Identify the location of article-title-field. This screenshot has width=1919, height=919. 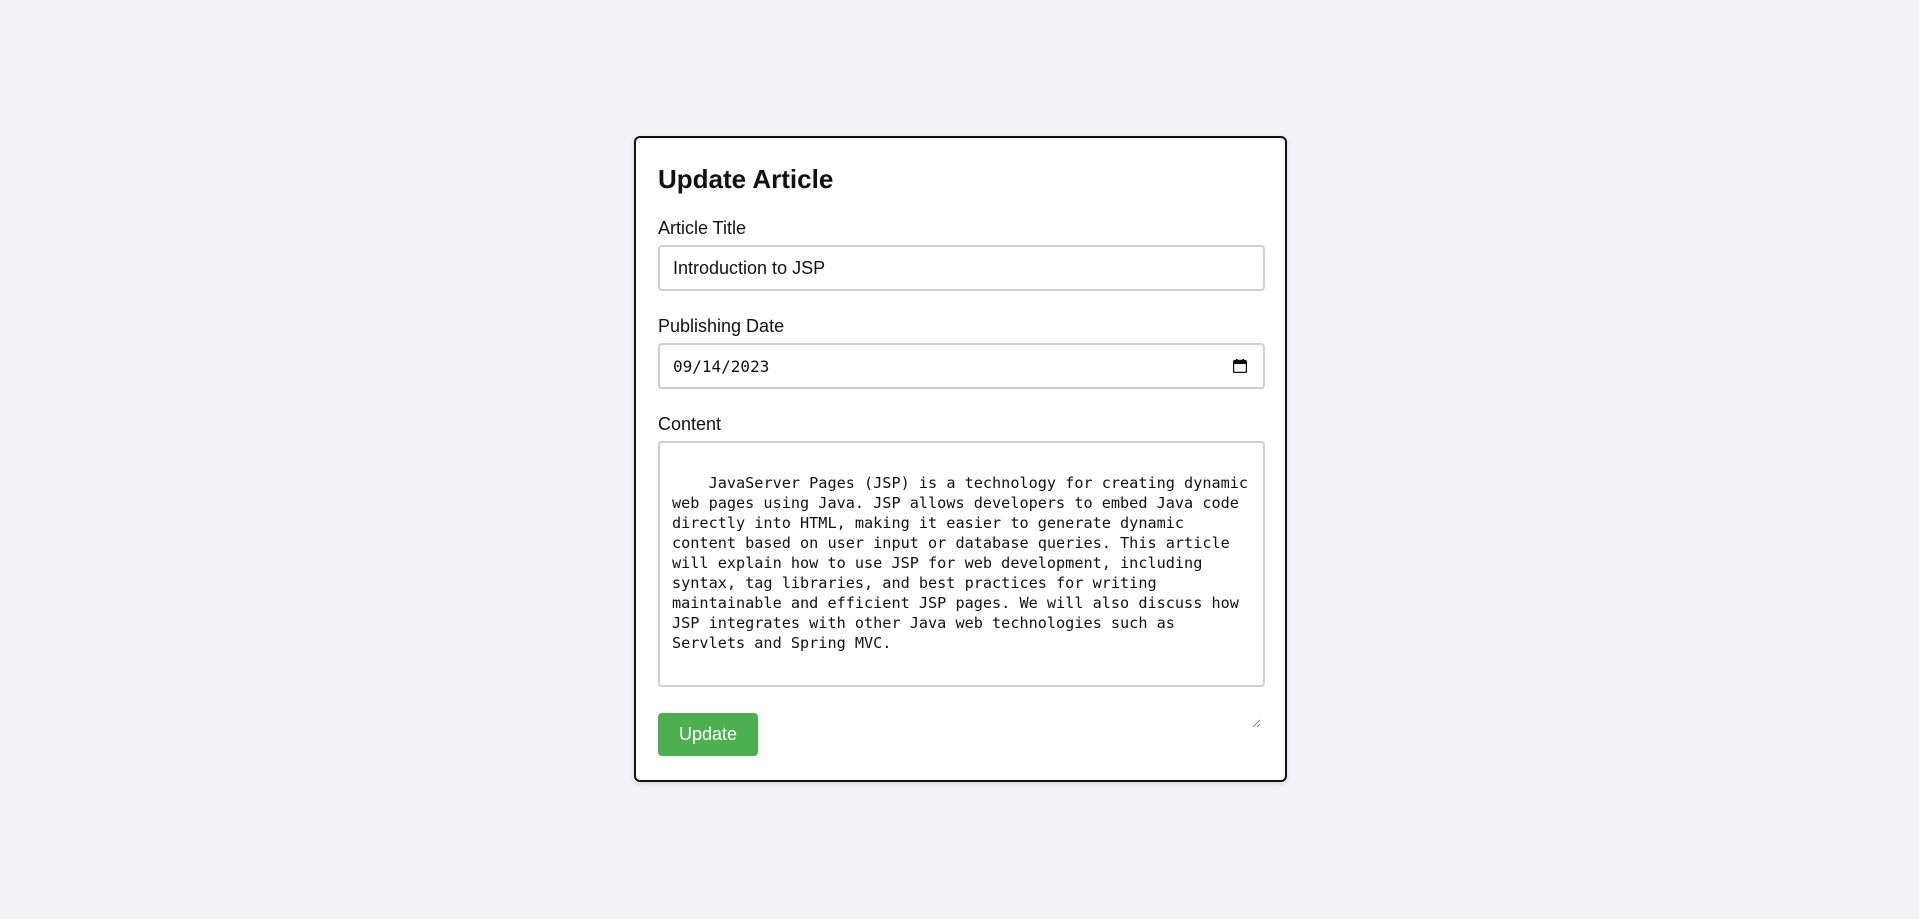
(961, 268).